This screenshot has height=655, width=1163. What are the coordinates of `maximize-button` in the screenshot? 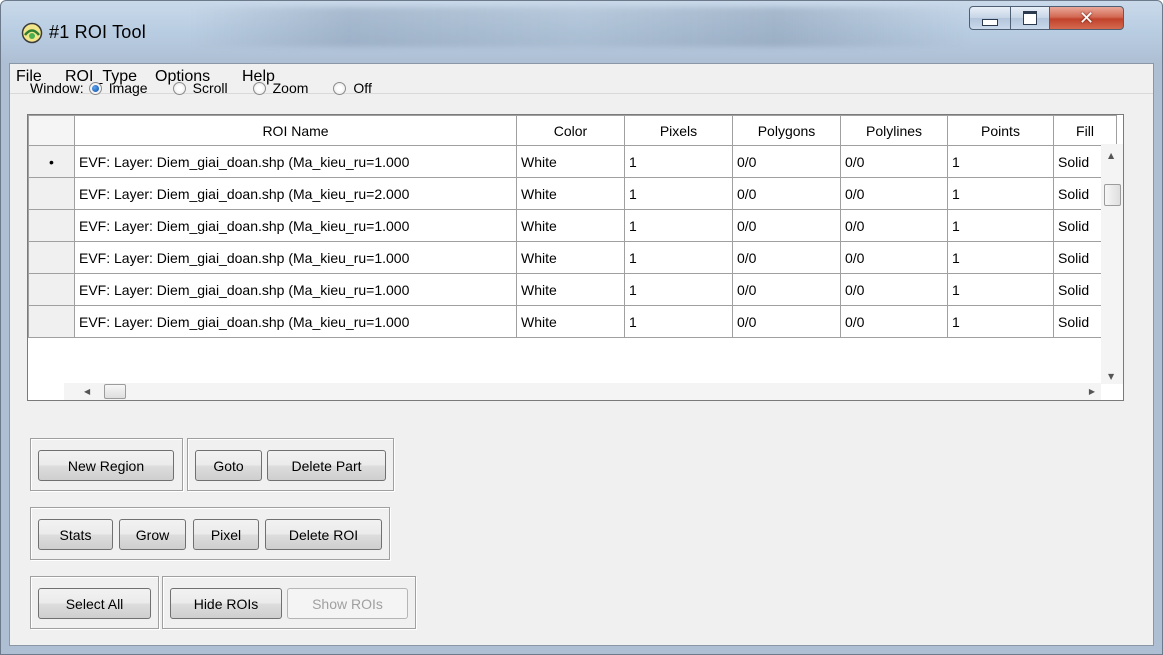 It's located at (1030, 18).